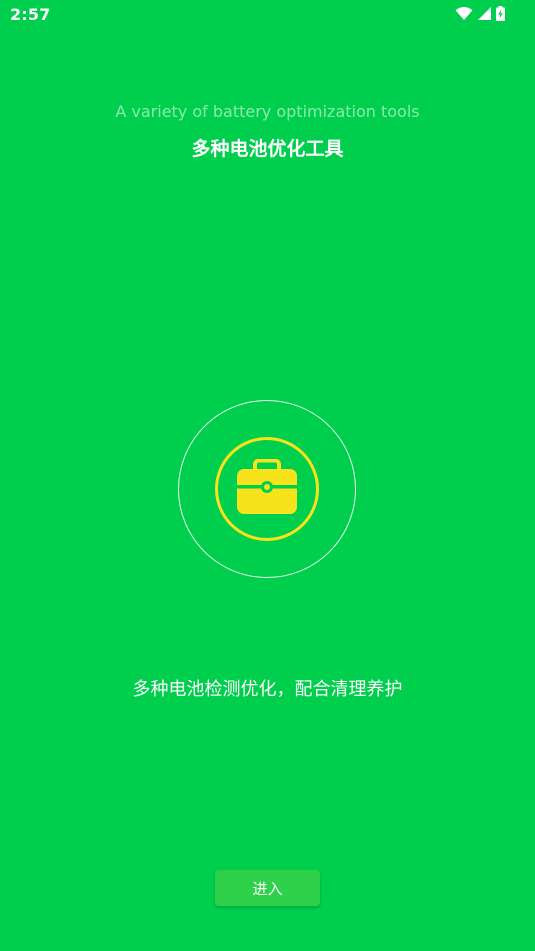 Image resolution: width=535 pixels, height=951 pixels. Describe the element at coordinates (267, 149) in the screenshot. I see `page-title: 多种电池优化工具` at that location.